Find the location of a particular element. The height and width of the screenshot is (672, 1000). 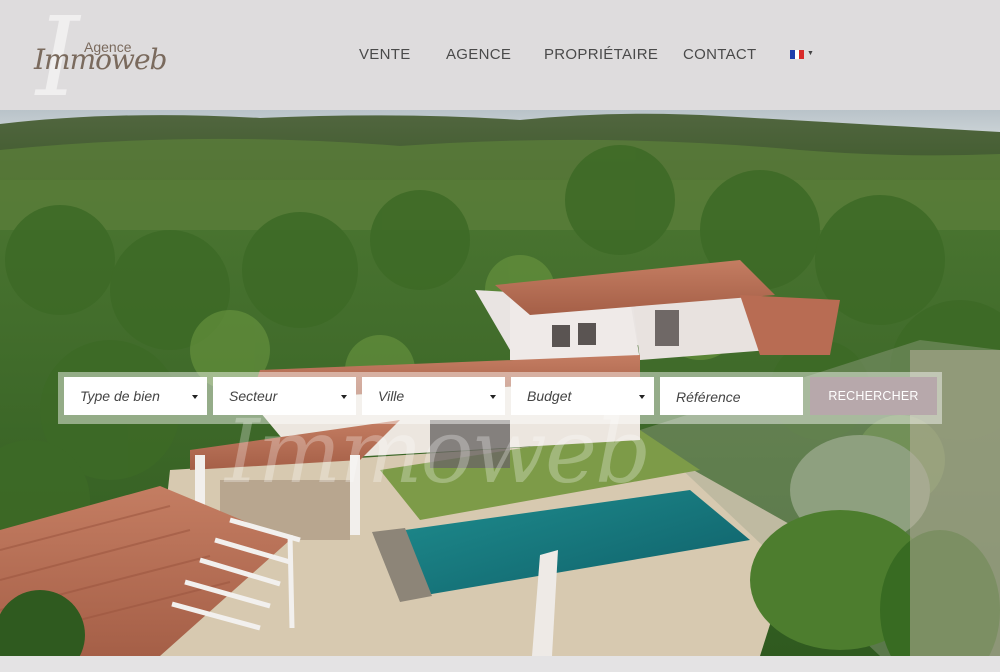

hero-watermark: Immoweb is located at coordinates (438, 451).